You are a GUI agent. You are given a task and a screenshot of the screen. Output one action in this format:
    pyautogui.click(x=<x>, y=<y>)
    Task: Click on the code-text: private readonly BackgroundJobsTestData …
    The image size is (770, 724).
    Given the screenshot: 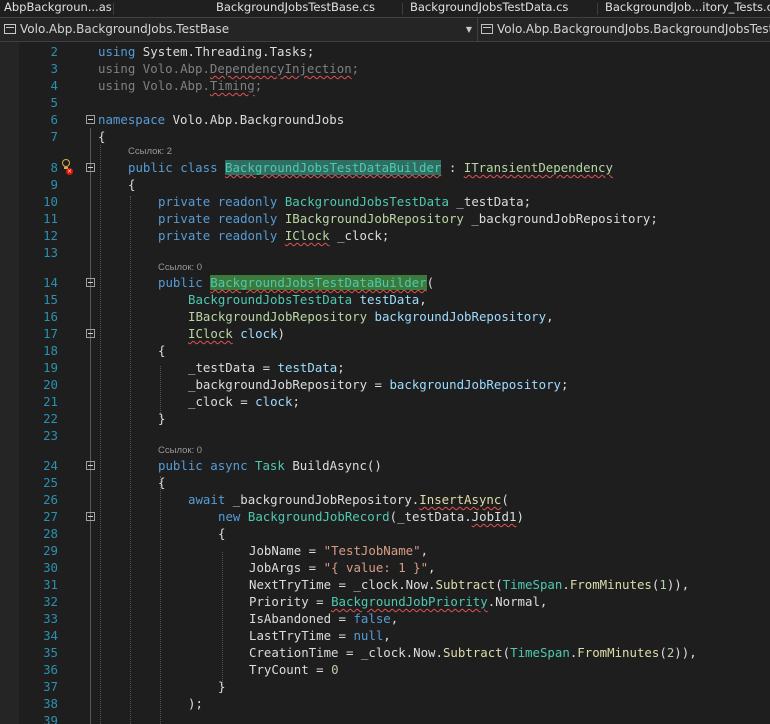 What is the action you would take?
    pyautogui.click(x=345, y=201)
    